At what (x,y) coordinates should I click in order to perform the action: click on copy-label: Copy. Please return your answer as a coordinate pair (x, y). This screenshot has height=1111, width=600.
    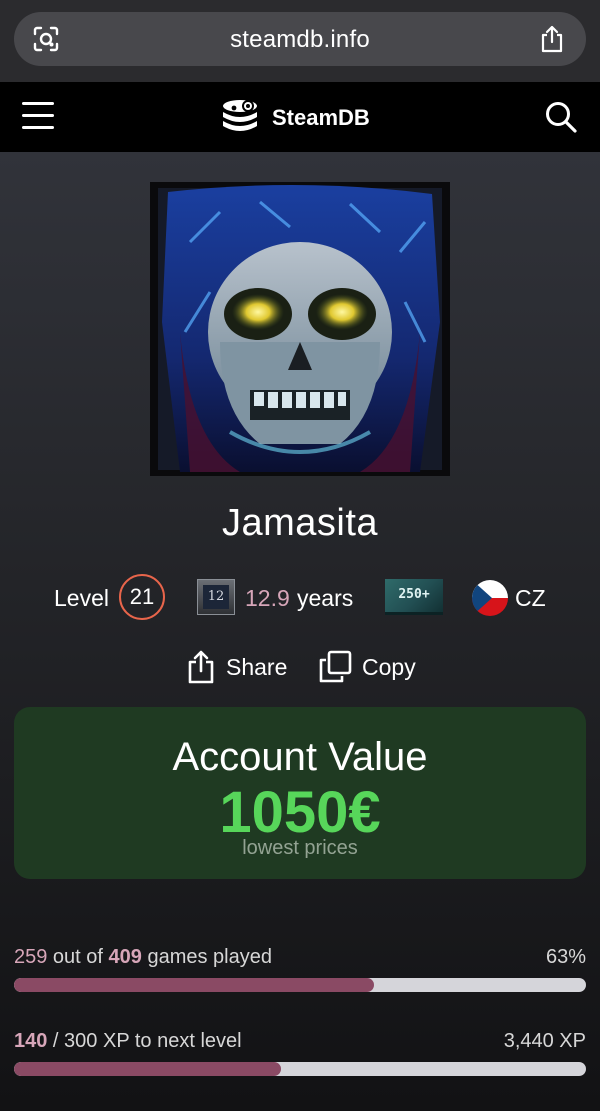
    Looking at the image, I should click on (389, 666).